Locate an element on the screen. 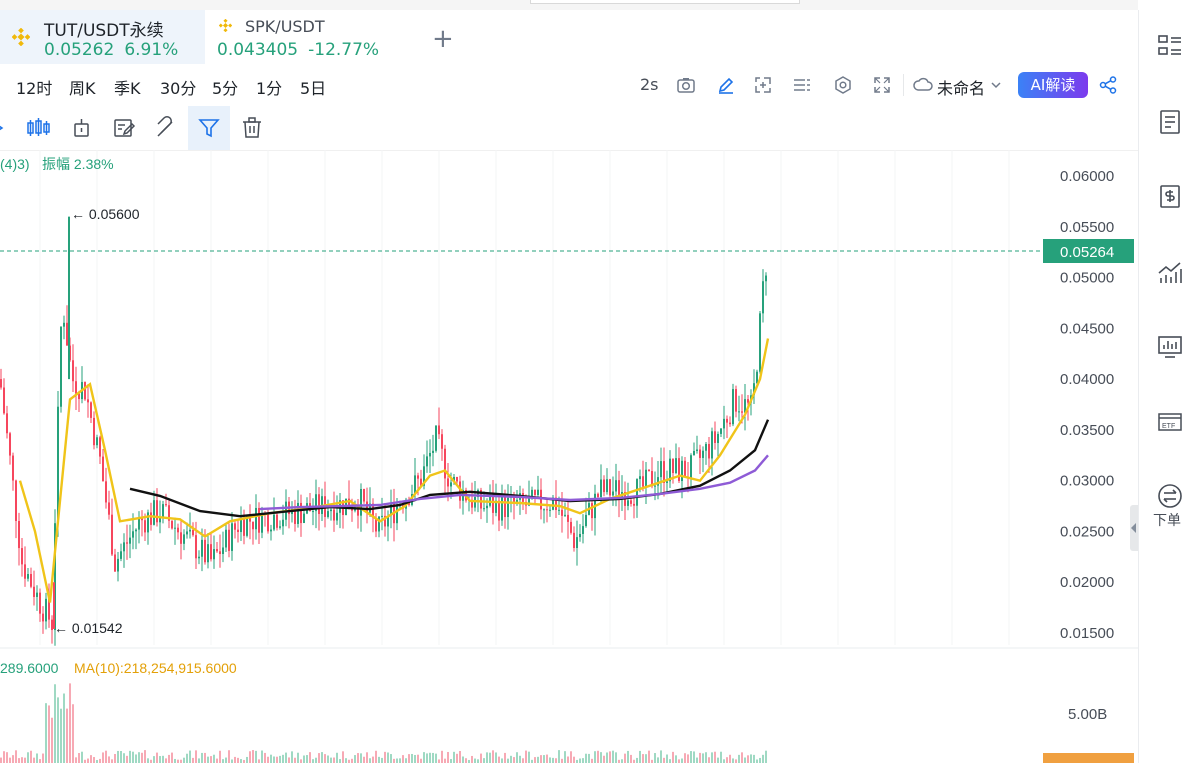  tab-spk-usdt: SPK/USDT 0.043405 -12.77% is located at coordinates (310, 37).